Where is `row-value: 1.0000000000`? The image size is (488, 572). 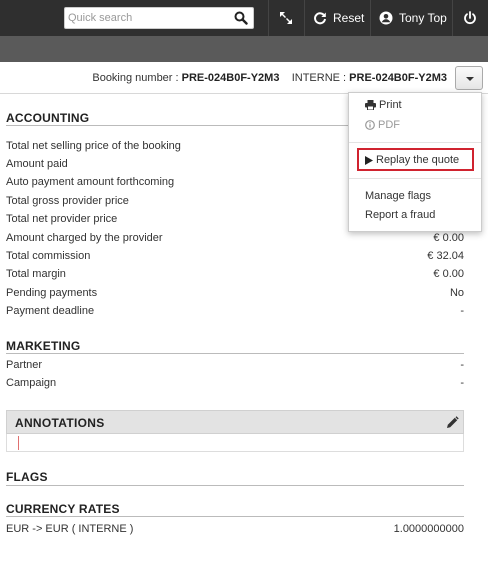
row-value: 1.0000000000 is located at coordinates (428, 529).